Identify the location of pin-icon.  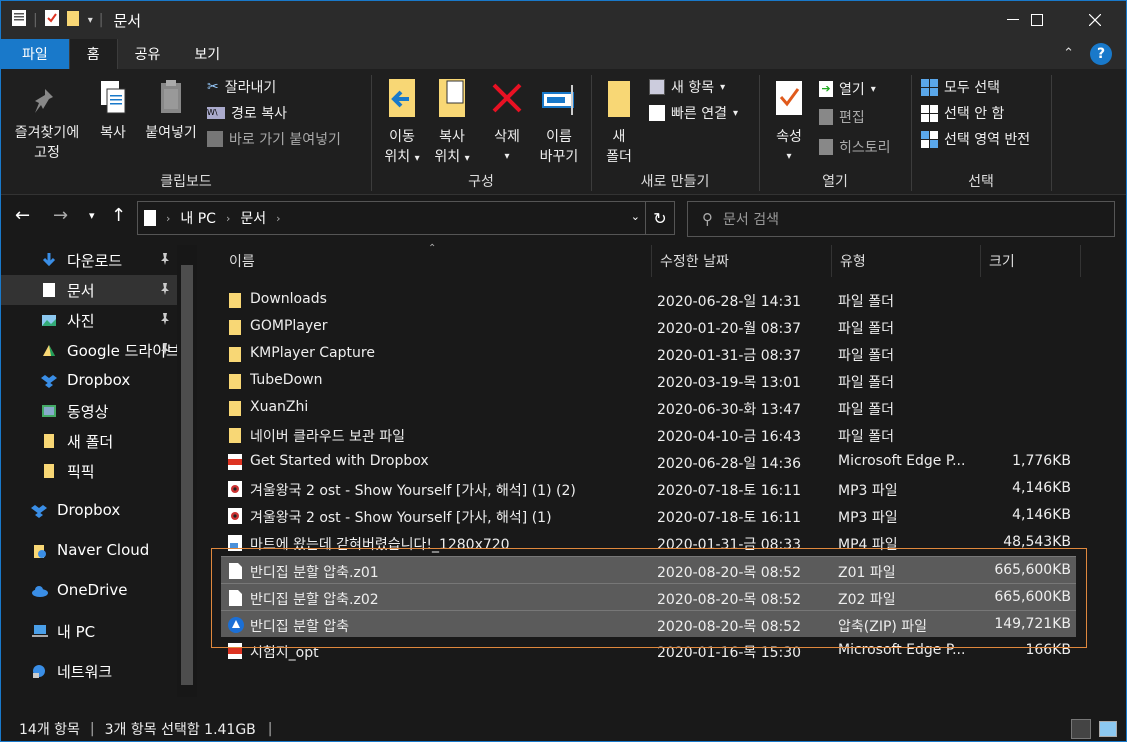
(165, 350).